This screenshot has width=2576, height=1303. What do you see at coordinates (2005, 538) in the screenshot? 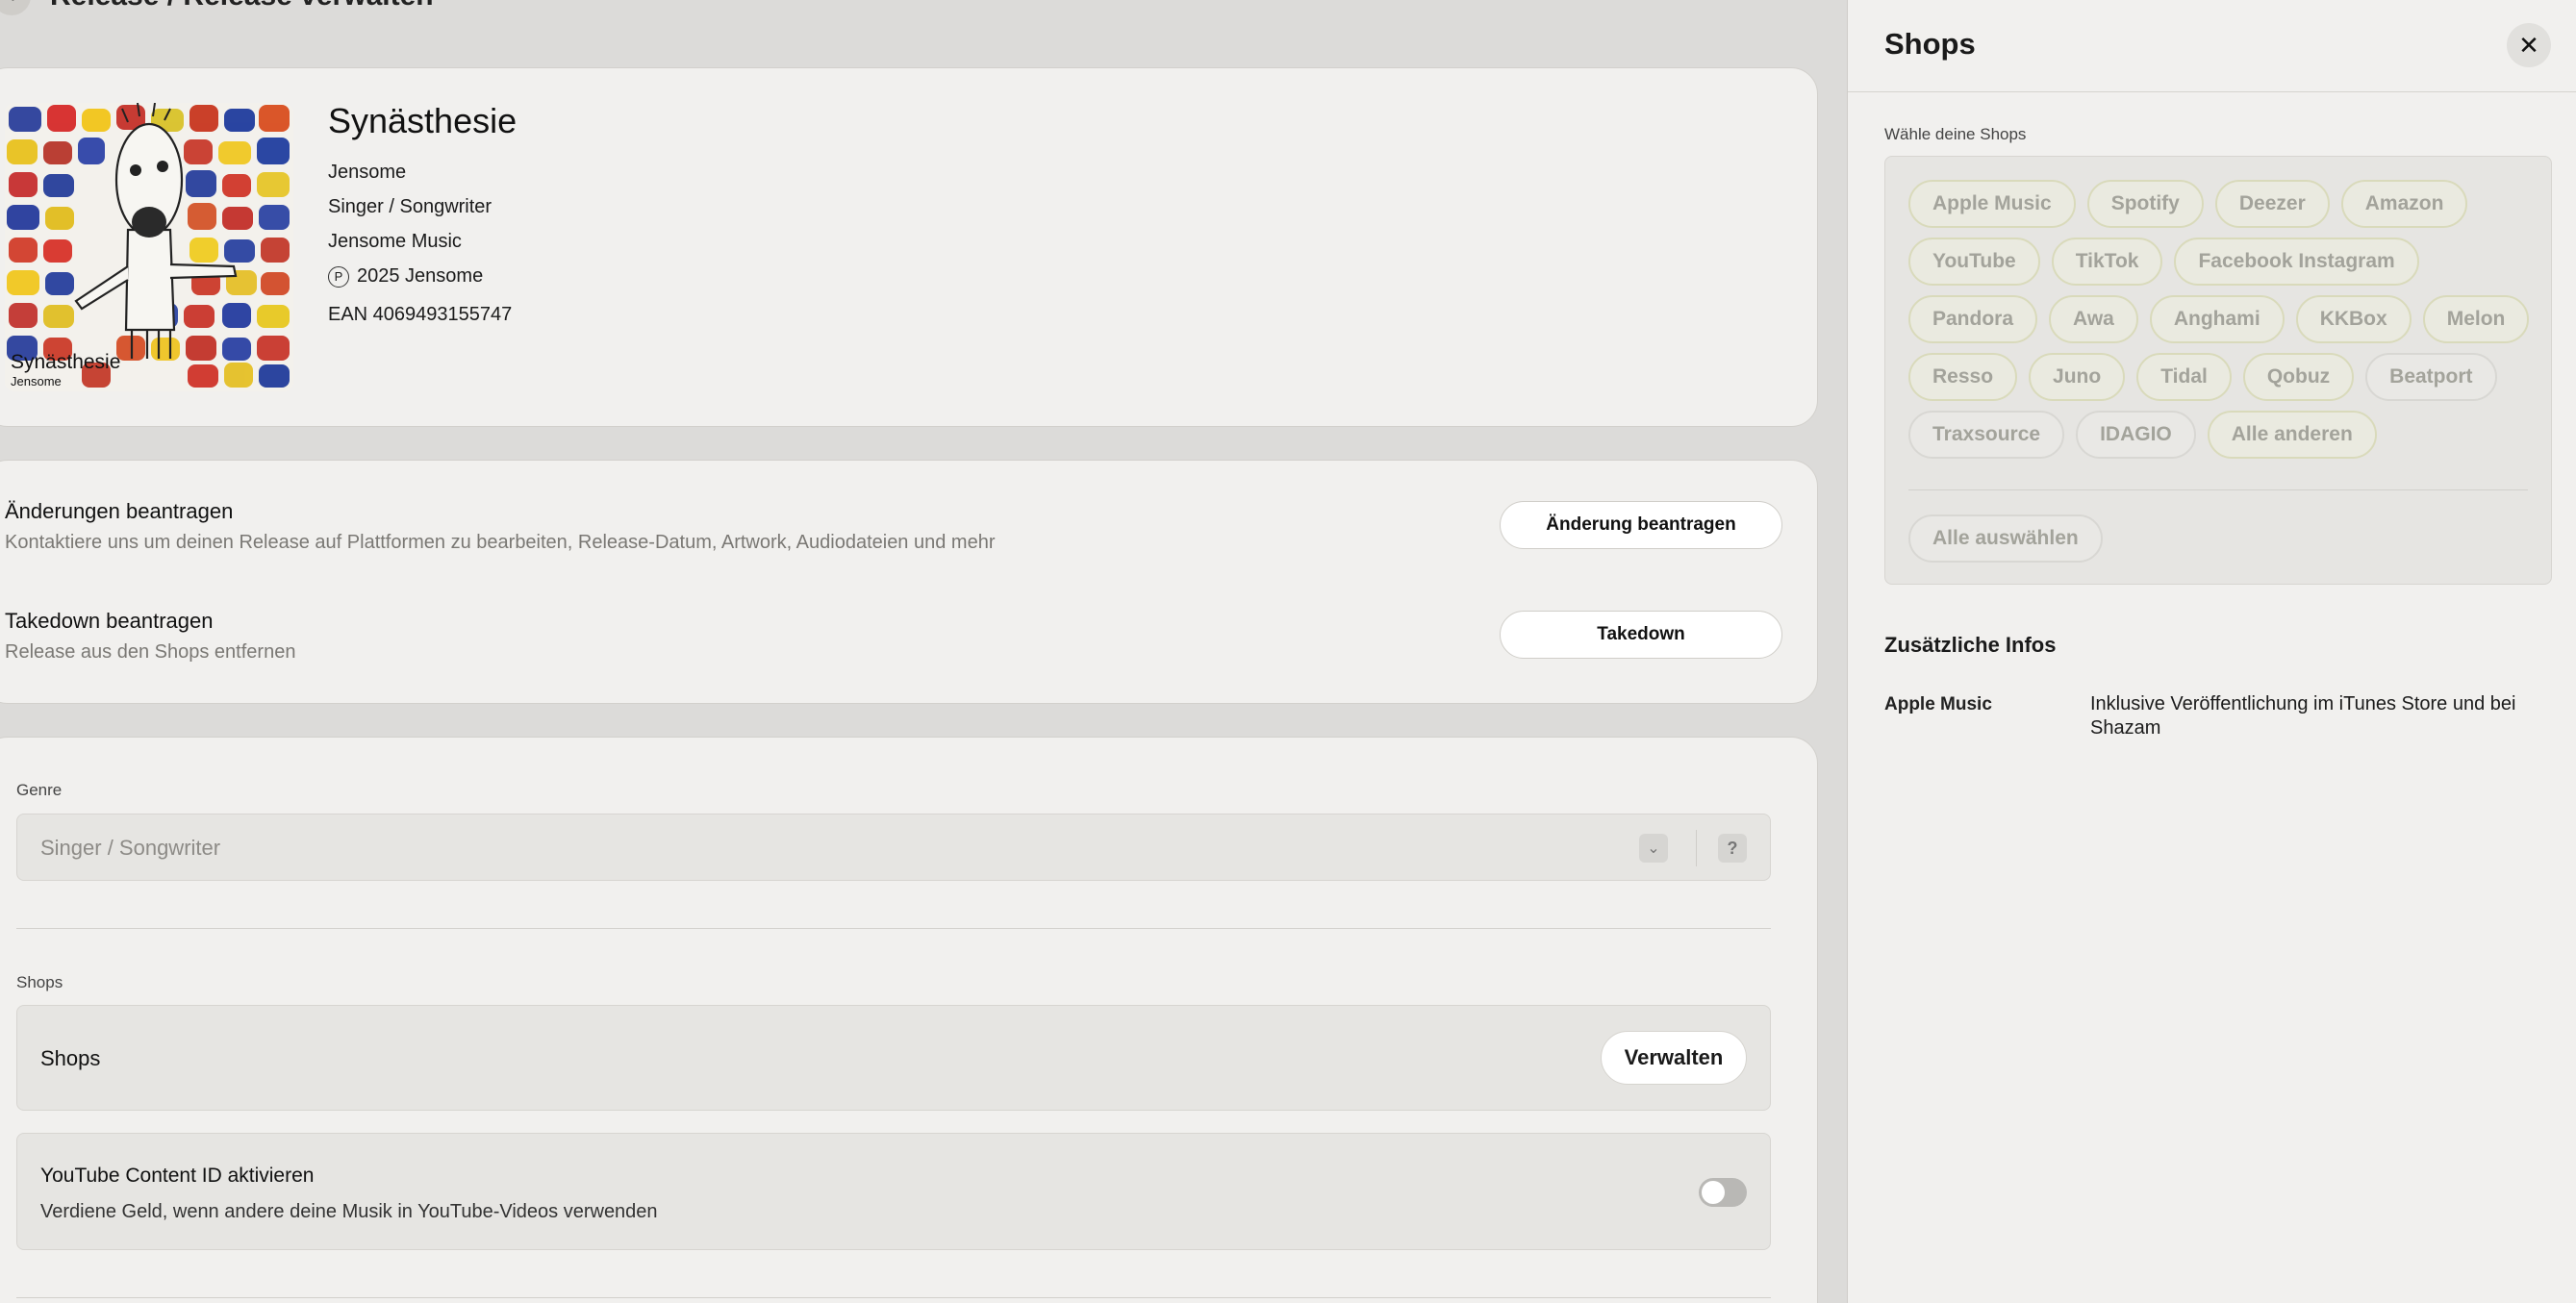
I see `select-all-button: Alle auswählen` at bounding box center [2005, 538].